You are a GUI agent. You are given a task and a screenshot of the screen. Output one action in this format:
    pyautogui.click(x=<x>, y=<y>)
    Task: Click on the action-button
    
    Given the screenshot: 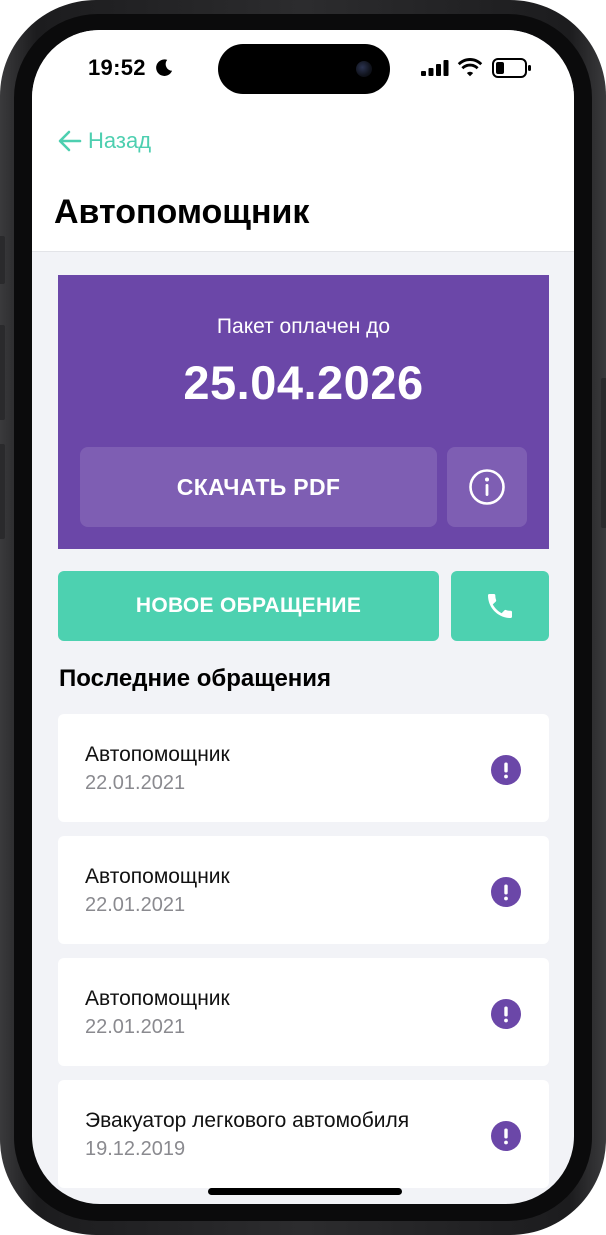 What is the action you would take?
    pyautogui.click(x=2, y=260)
    